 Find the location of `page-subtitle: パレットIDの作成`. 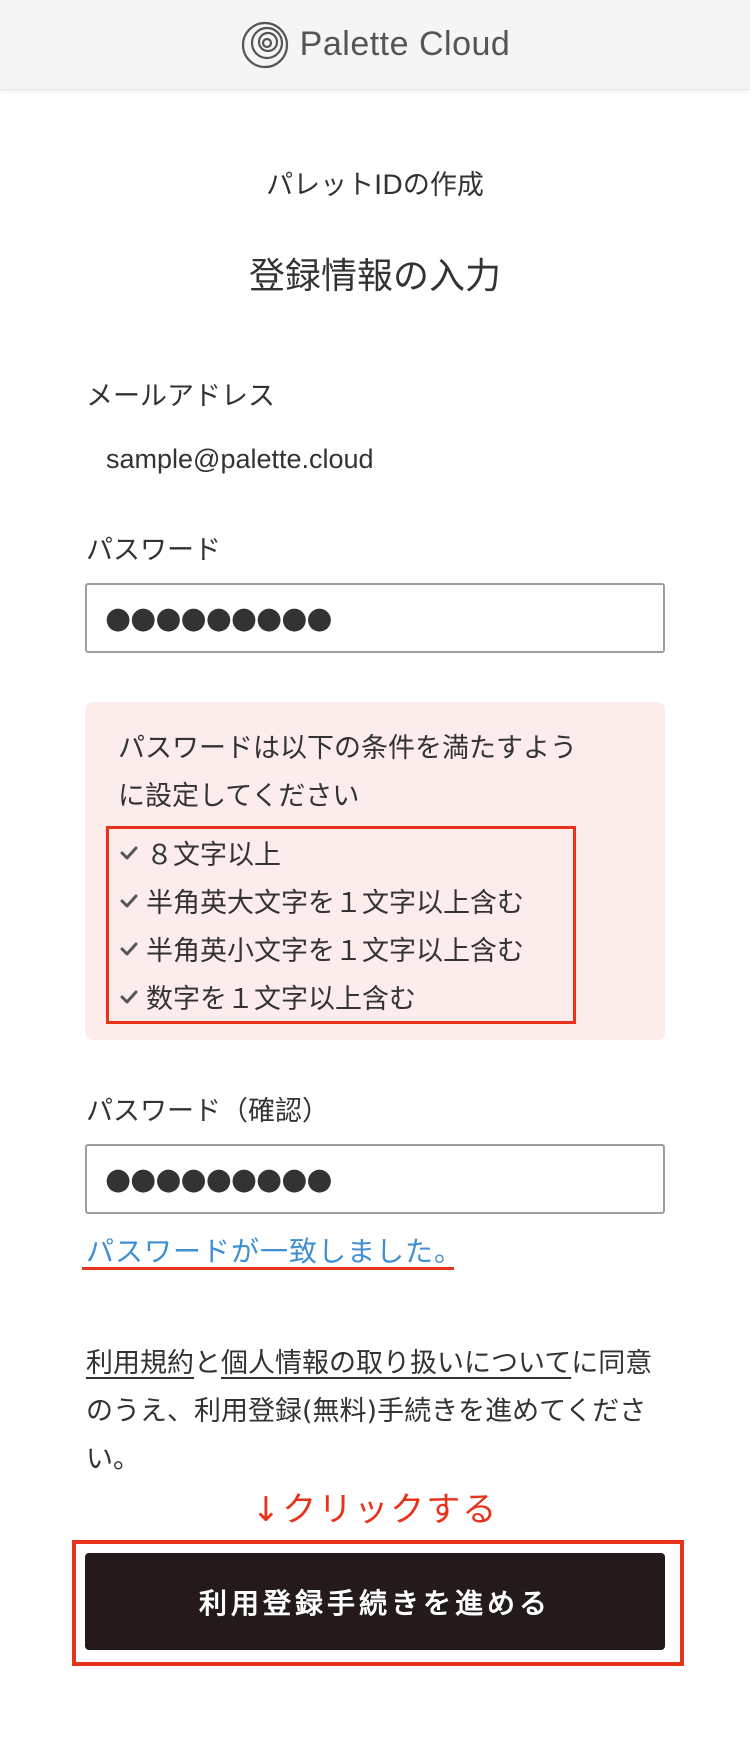

page-subtitle: パレットIDの作成 is located at coordinates (375, 185).